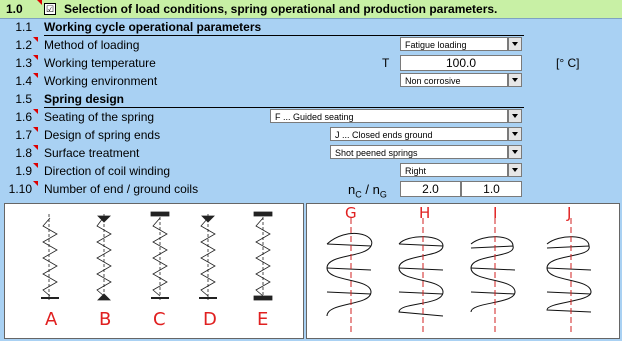  Describe the element at coordinates (23, 153) in the screenshot. I see `row-number: 1.8` at that location.